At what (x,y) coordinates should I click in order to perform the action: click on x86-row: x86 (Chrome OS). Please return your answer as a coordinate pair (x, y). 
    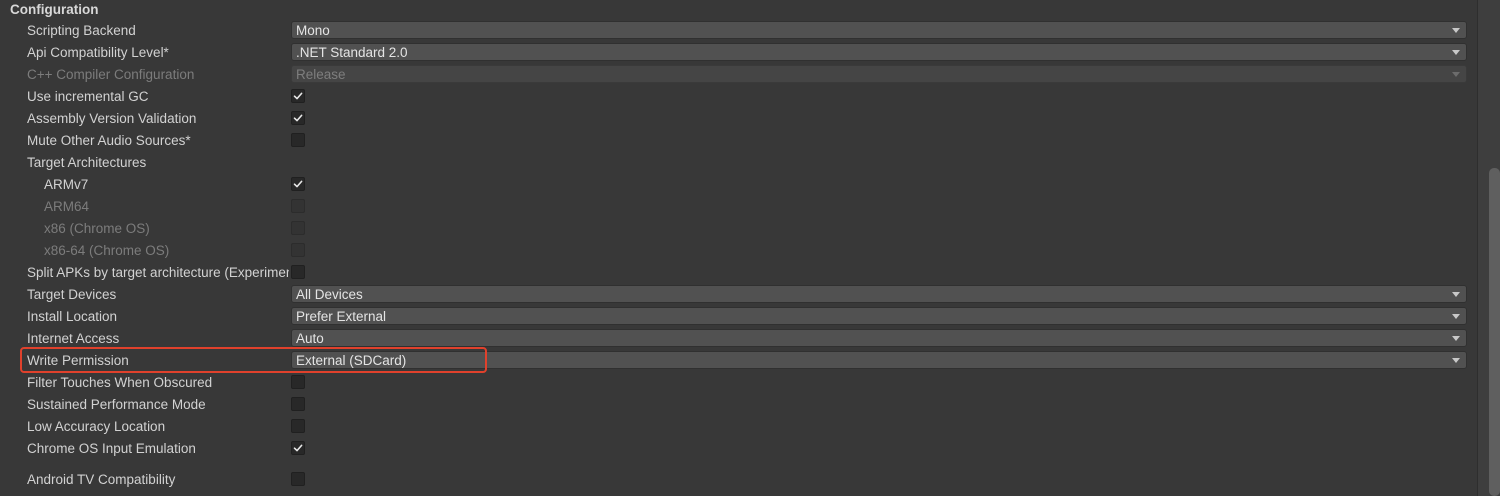
    Looking at the image, I should click on (737, 229).